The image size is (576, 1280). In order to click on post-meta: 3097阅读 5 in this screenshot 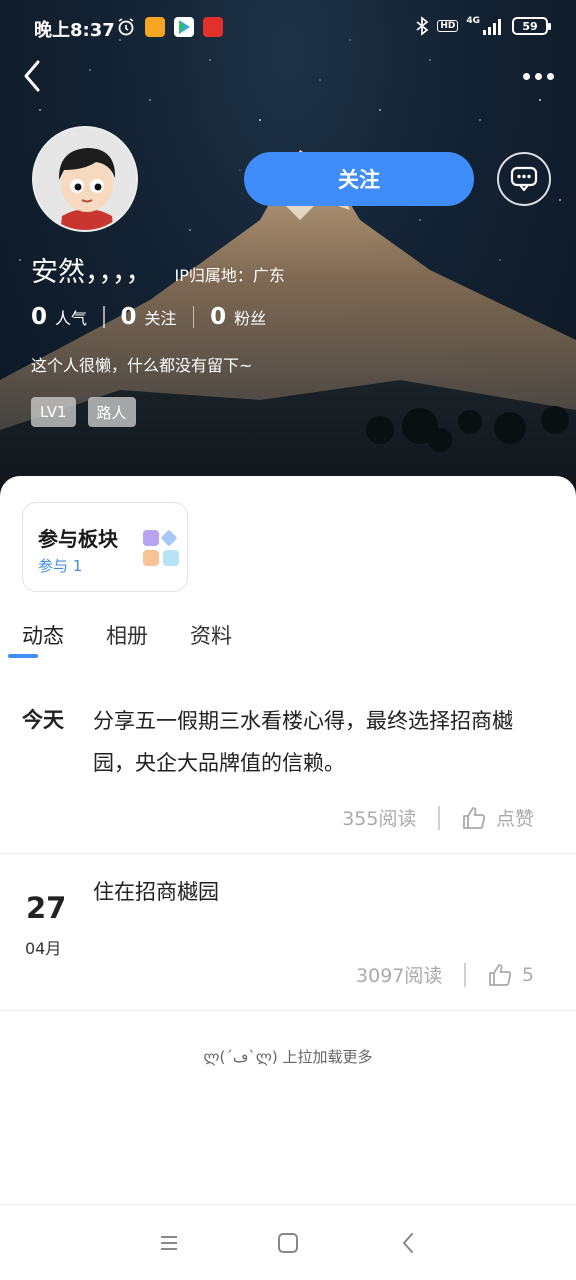, I will do `click(445, 974)`.